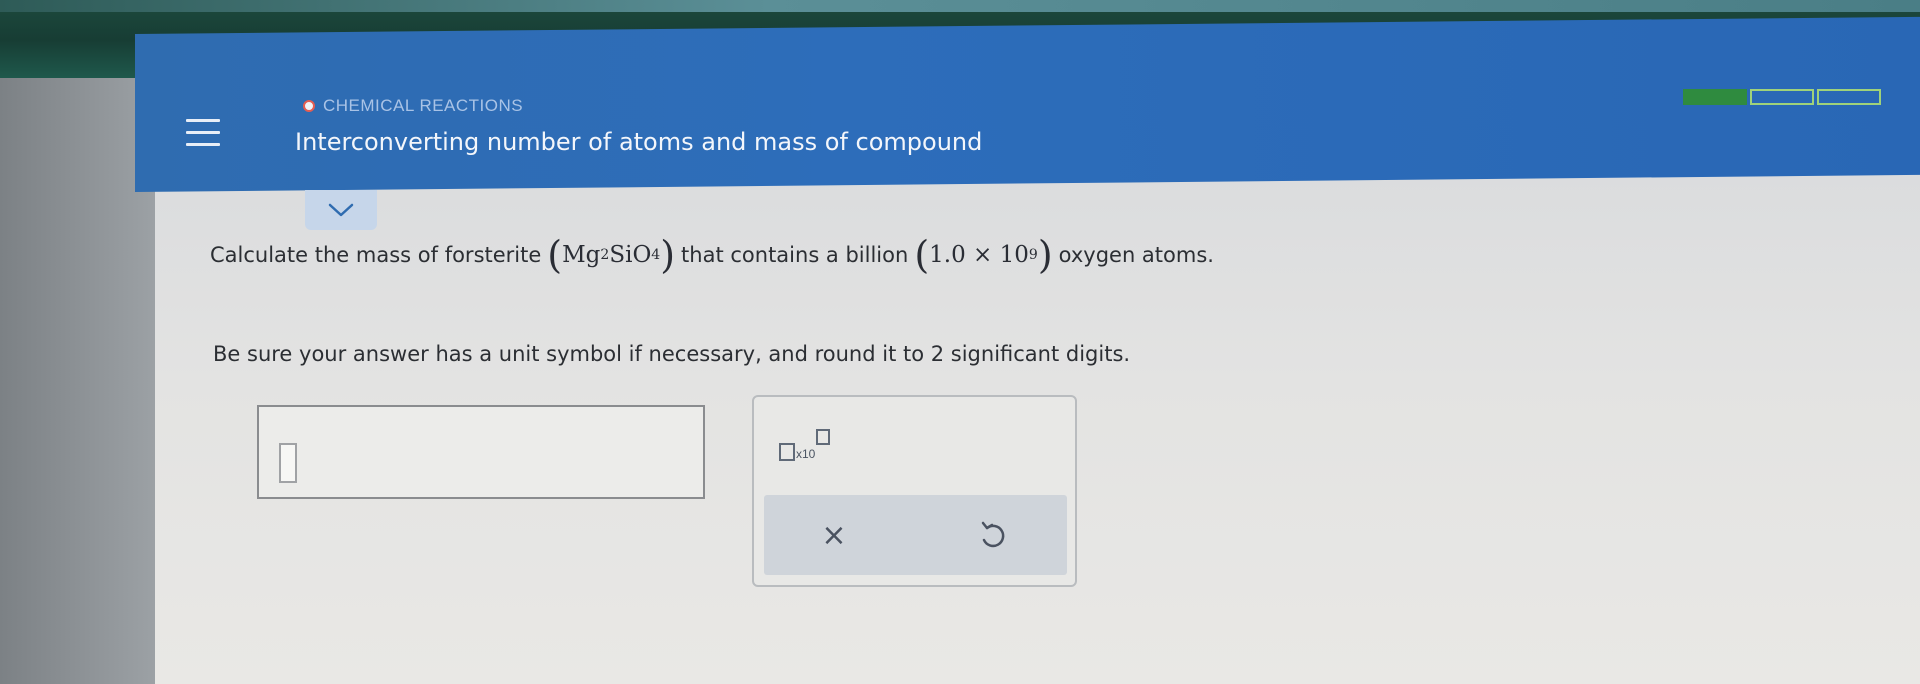  Describe the element at coordinates (787, 452) in the screenshot. I see `mantissa-box-icon` at that location.